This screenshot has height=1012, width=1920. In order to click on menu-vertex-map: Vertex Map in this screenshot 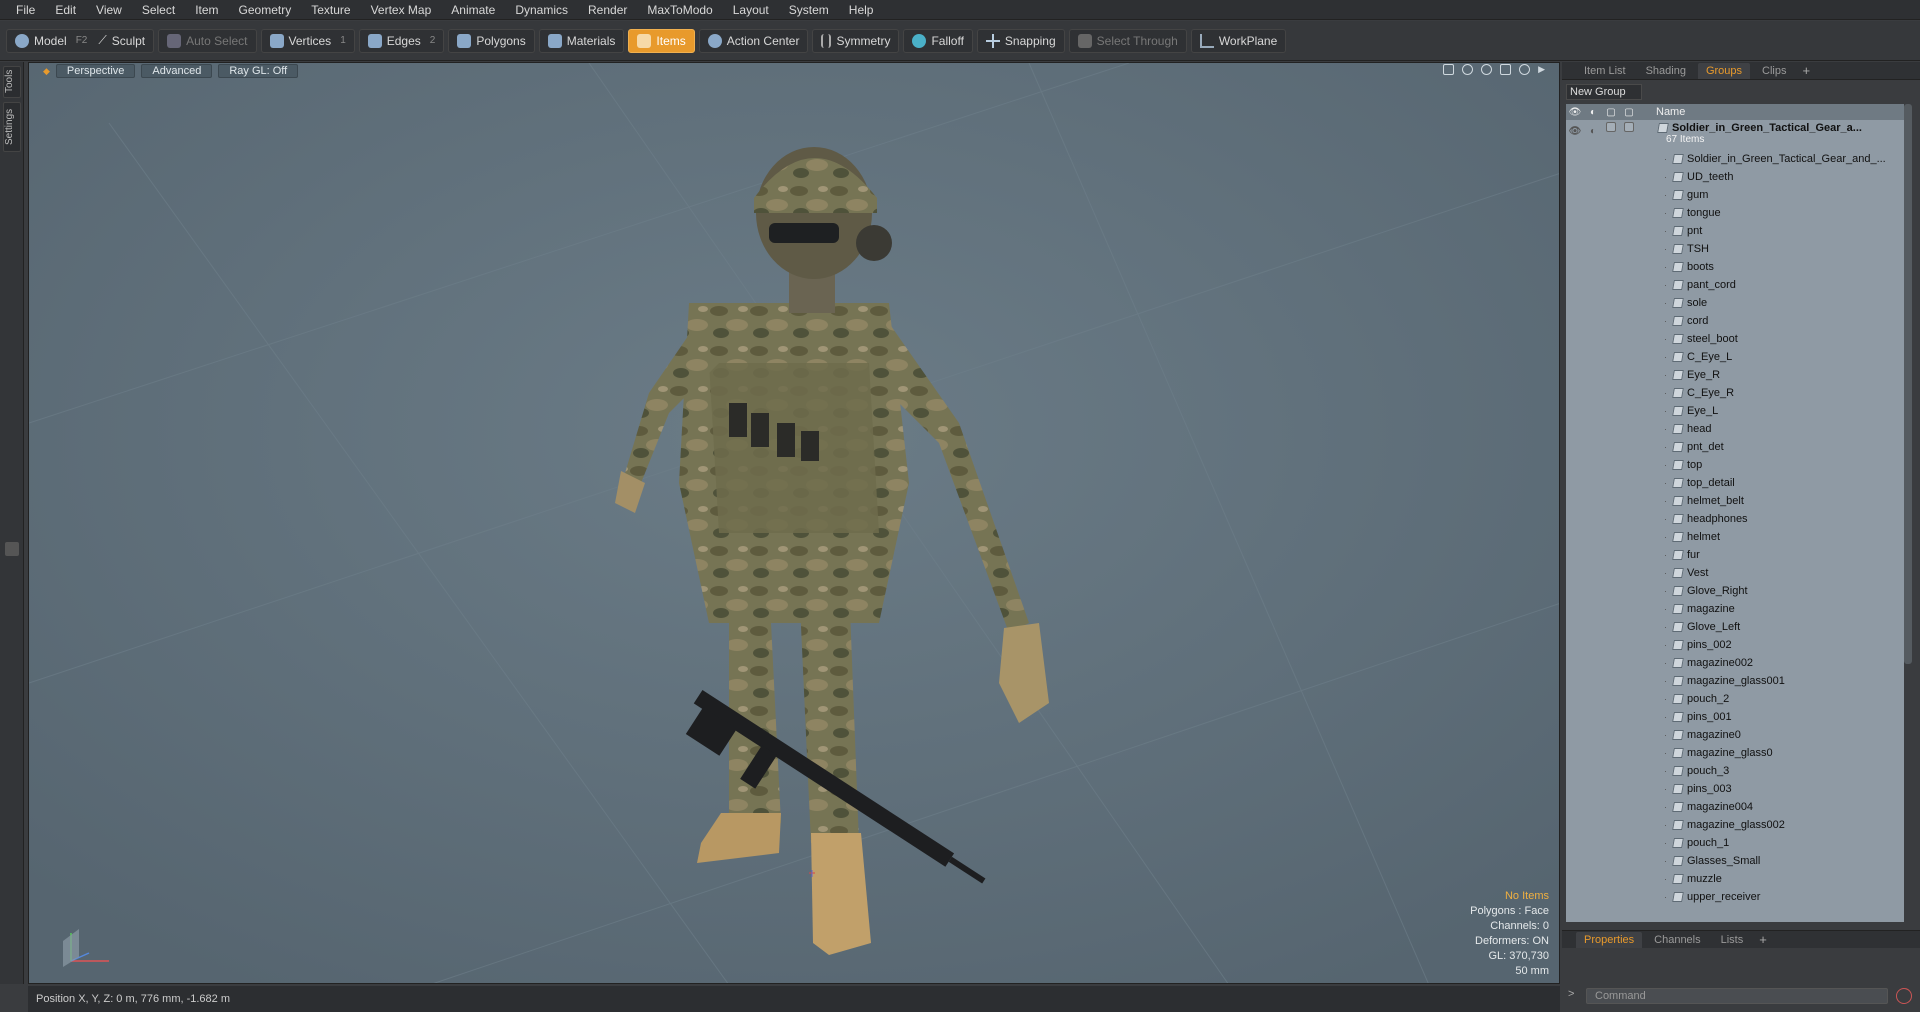, I will do `click(401, 10)`.